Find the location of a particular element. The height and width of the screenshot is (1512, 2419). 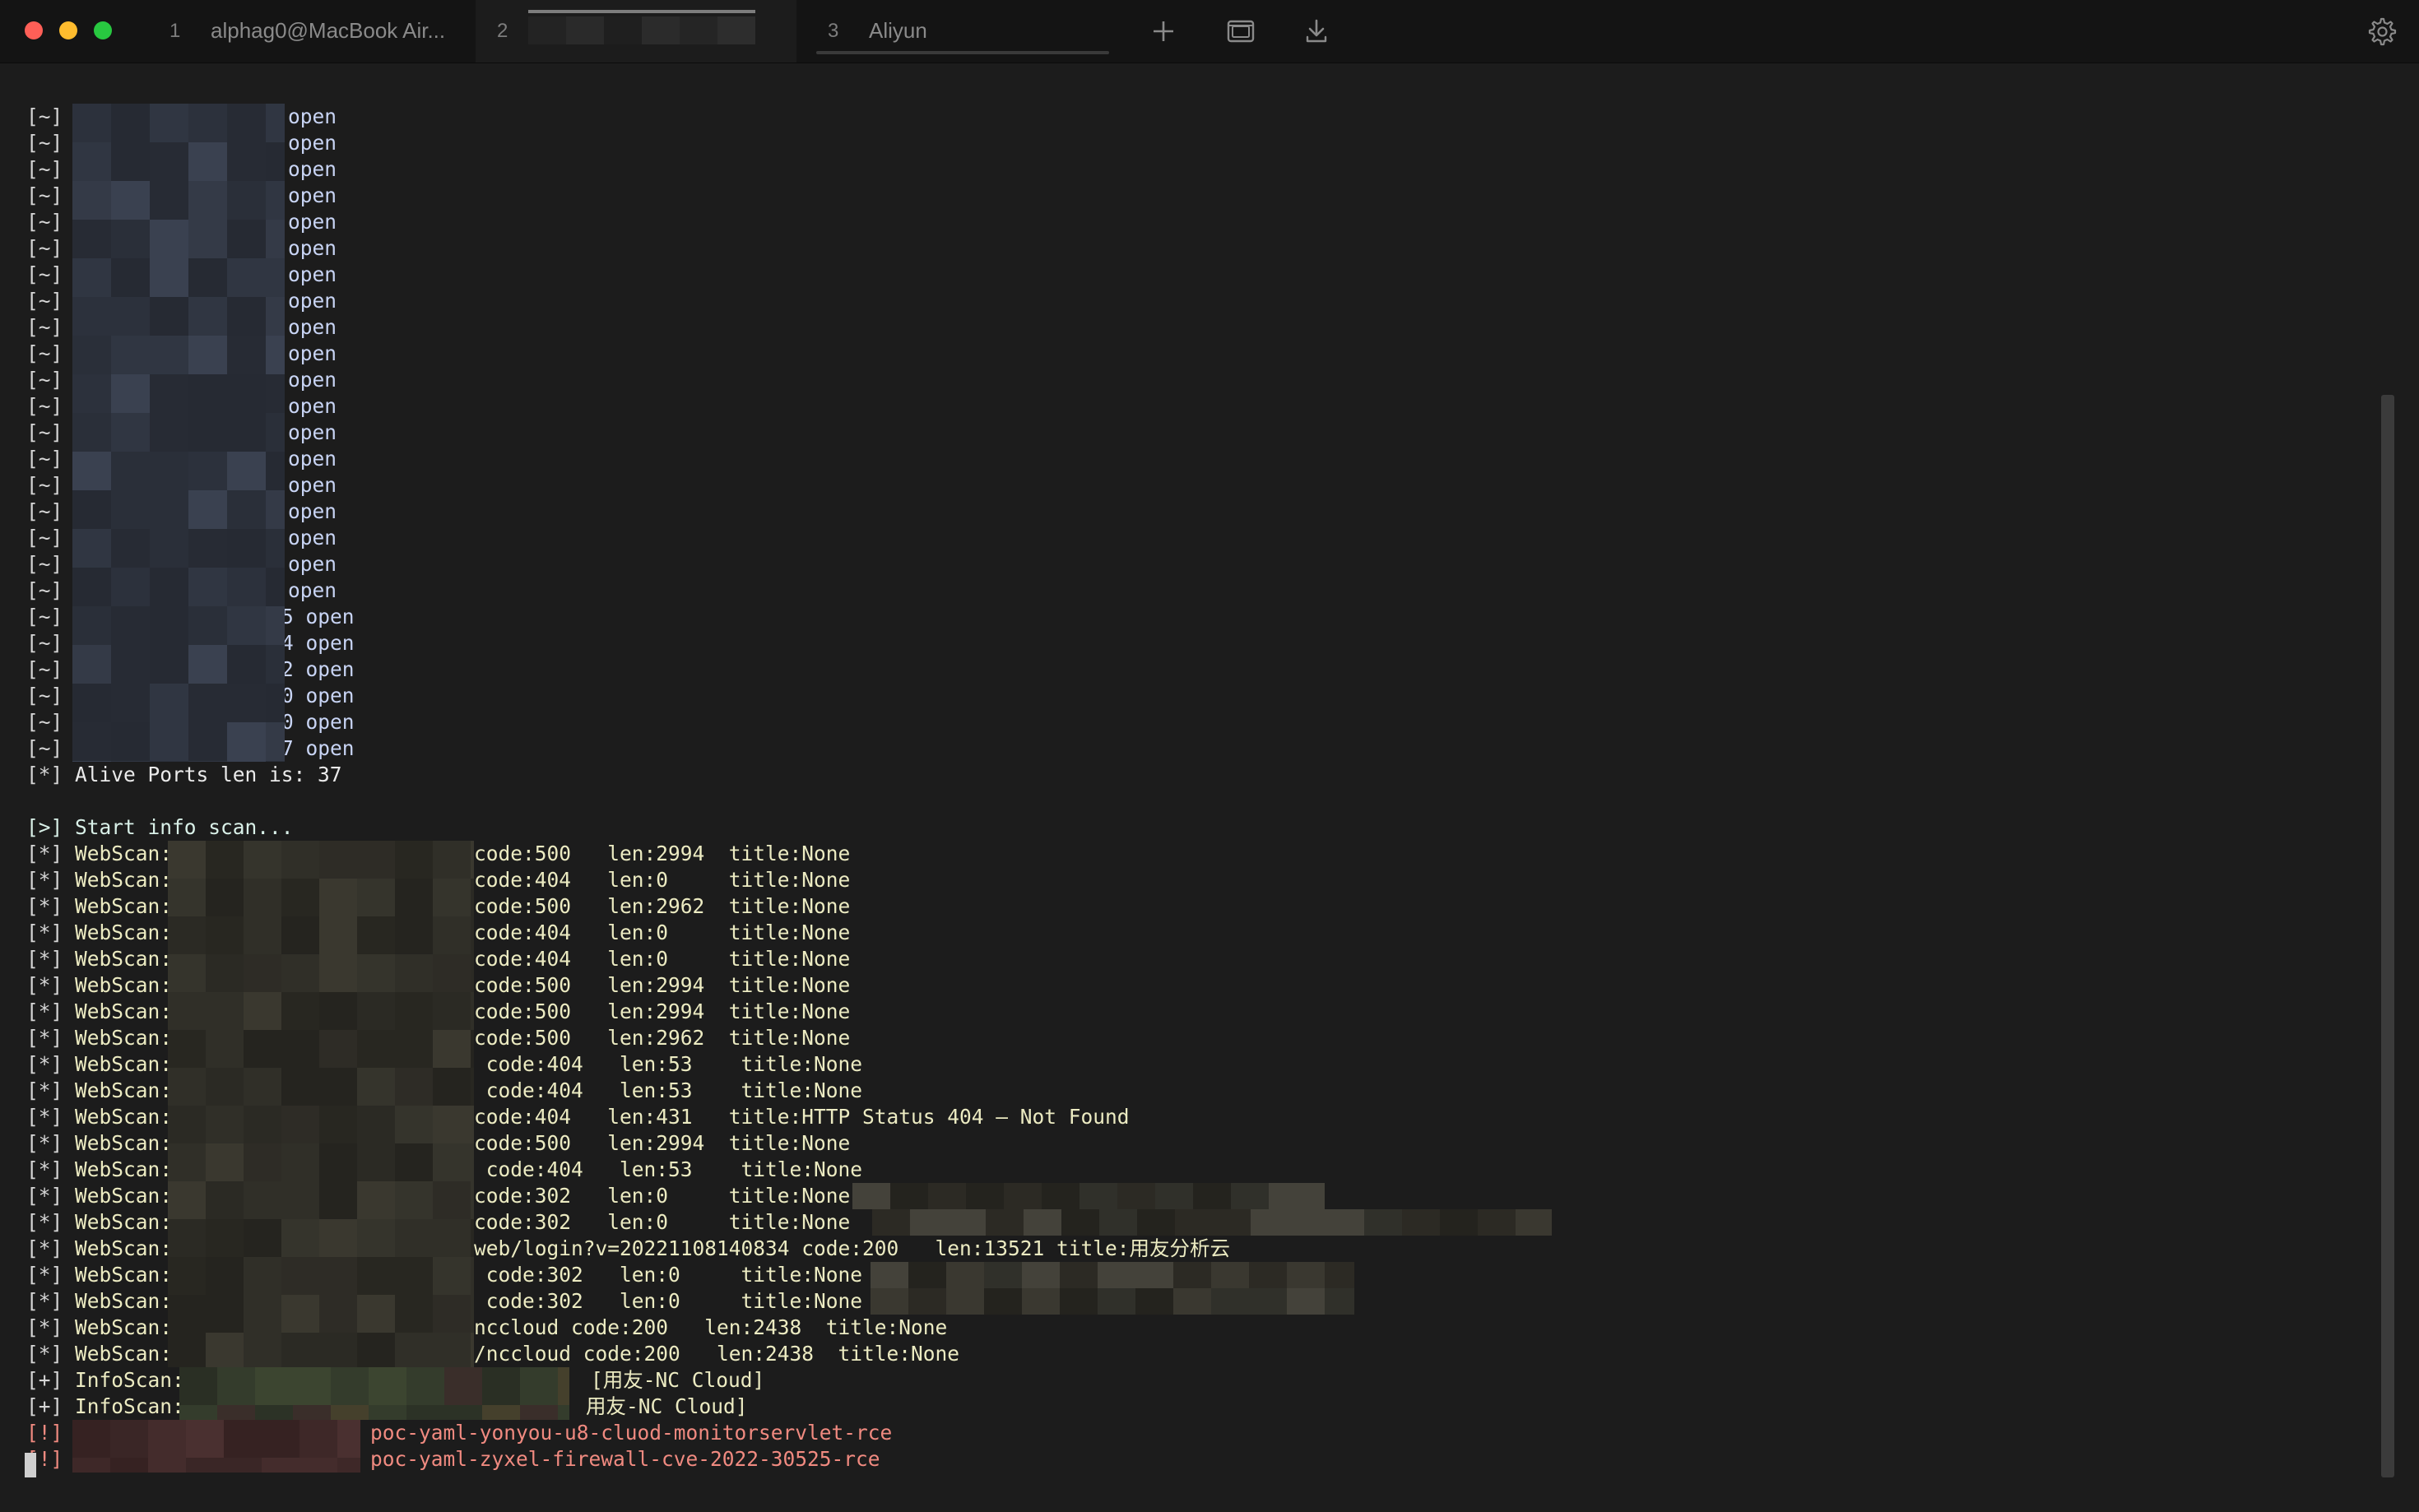

tab-3: 3 Aliyun is located at coordinates (963, 31).